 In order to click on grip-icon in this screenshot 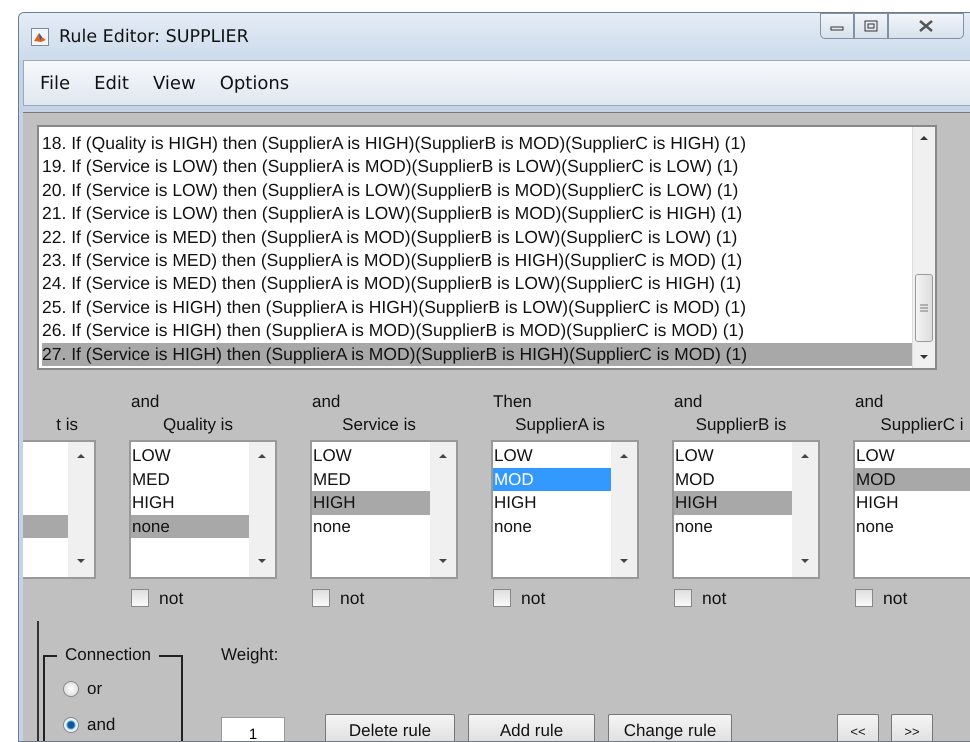, I will do `click(924, 308)`.